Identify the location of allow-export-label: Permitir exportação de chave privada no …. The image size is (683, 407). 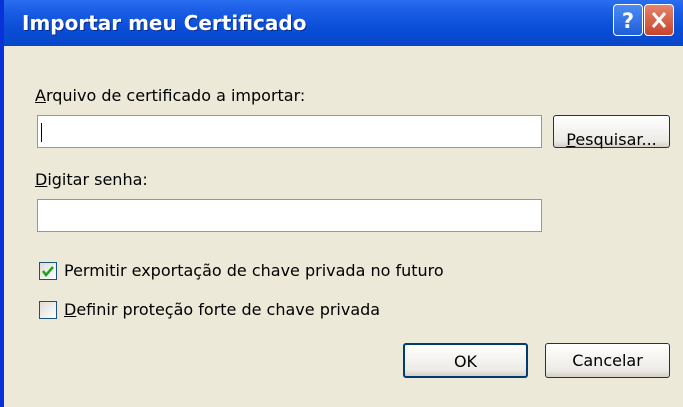
(254, 270).